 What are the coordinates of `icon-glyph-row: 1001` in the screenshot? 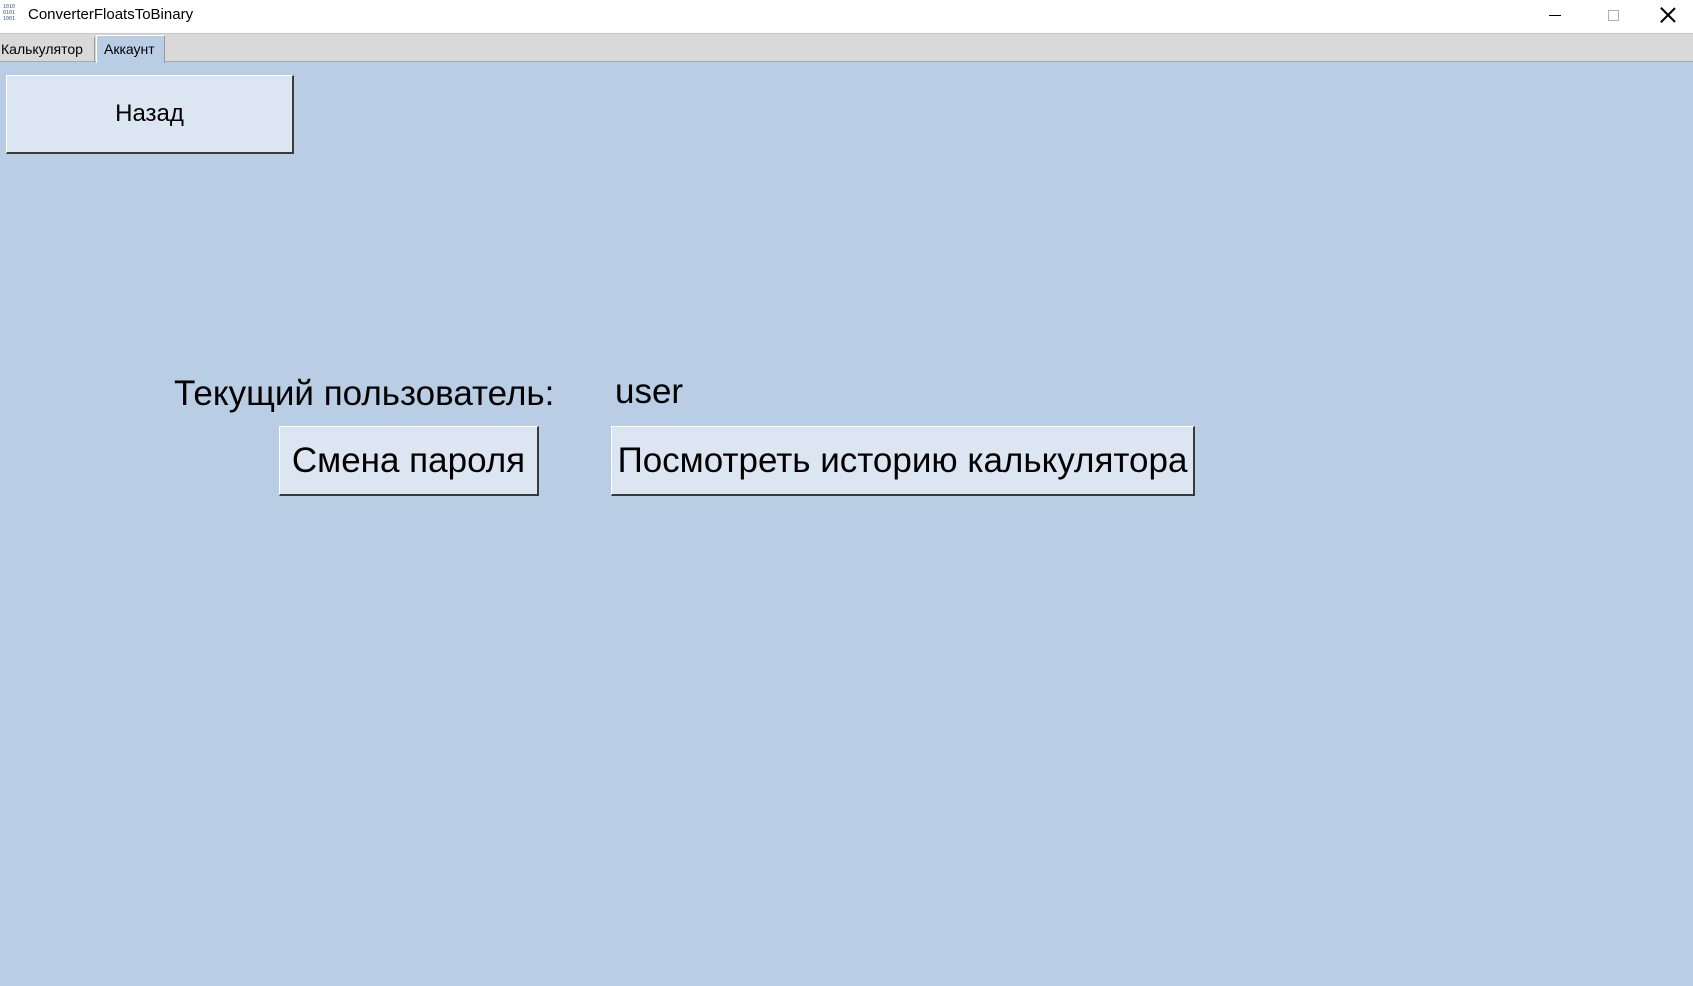 It's located at (9, 19).